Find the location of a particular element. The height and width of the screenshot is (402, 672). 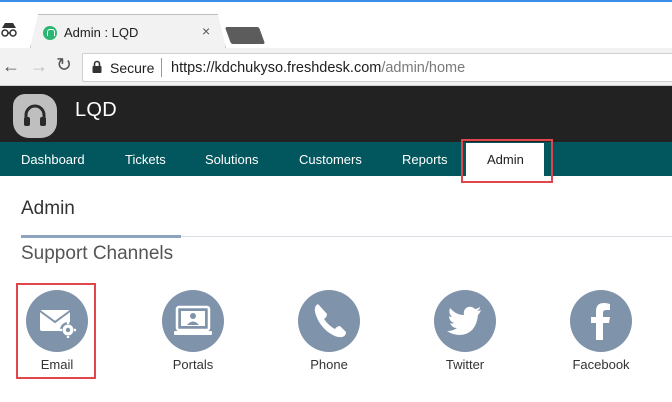

nav-customers: Customers is located at coordinates (330, 159).